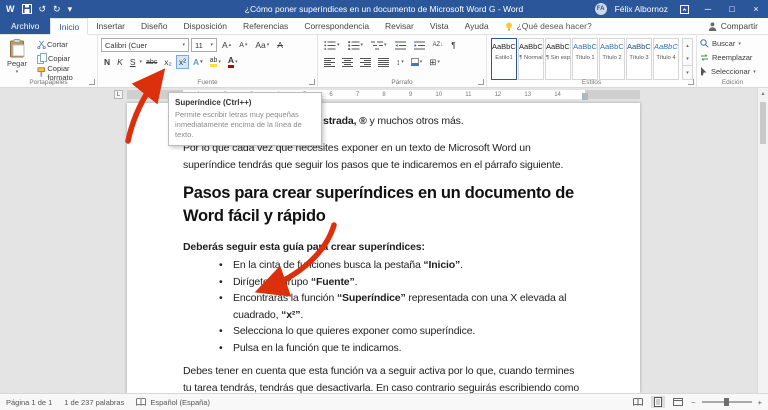 The width and height of the screenshot is (768, 410). I want to click on read-mode-icon, so click(638, 402).